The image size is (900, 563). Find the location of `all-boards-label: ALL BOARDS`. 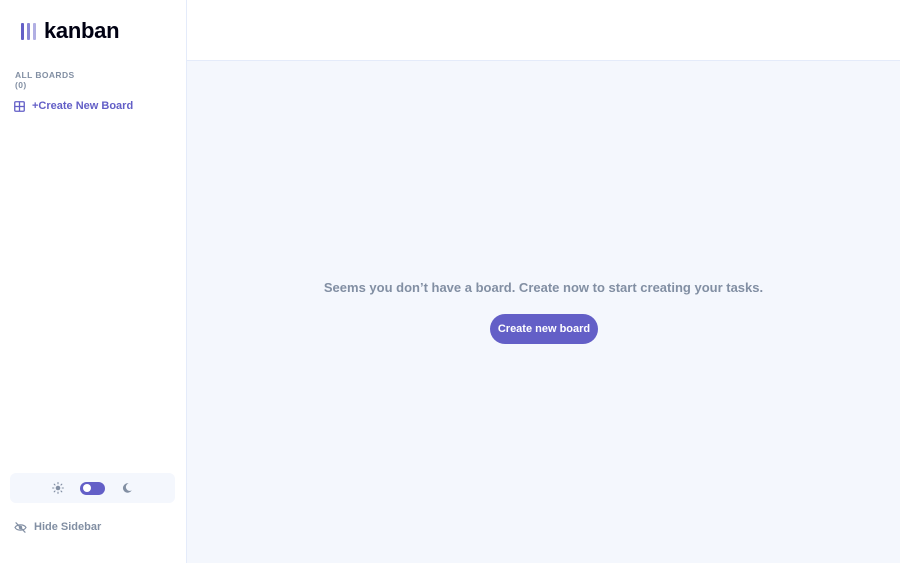

all-boards-label: ALL BOARDS is located at coordinates (45, 75).